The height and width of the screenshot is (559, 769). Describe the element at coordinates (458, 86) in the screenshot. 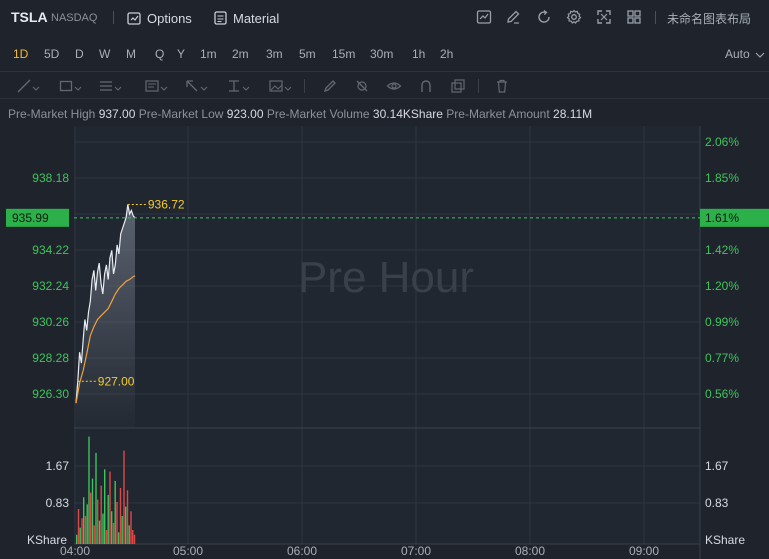

I see `copy-icon` at that location.